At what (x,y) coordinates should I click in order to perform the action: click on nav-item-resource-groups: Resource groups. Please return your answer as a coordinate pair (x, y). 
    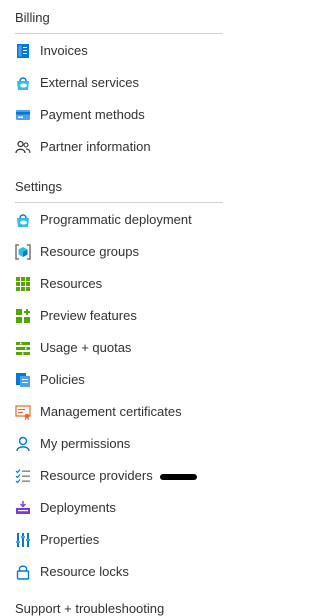
    Looking at the image, I should click on (121, 252).